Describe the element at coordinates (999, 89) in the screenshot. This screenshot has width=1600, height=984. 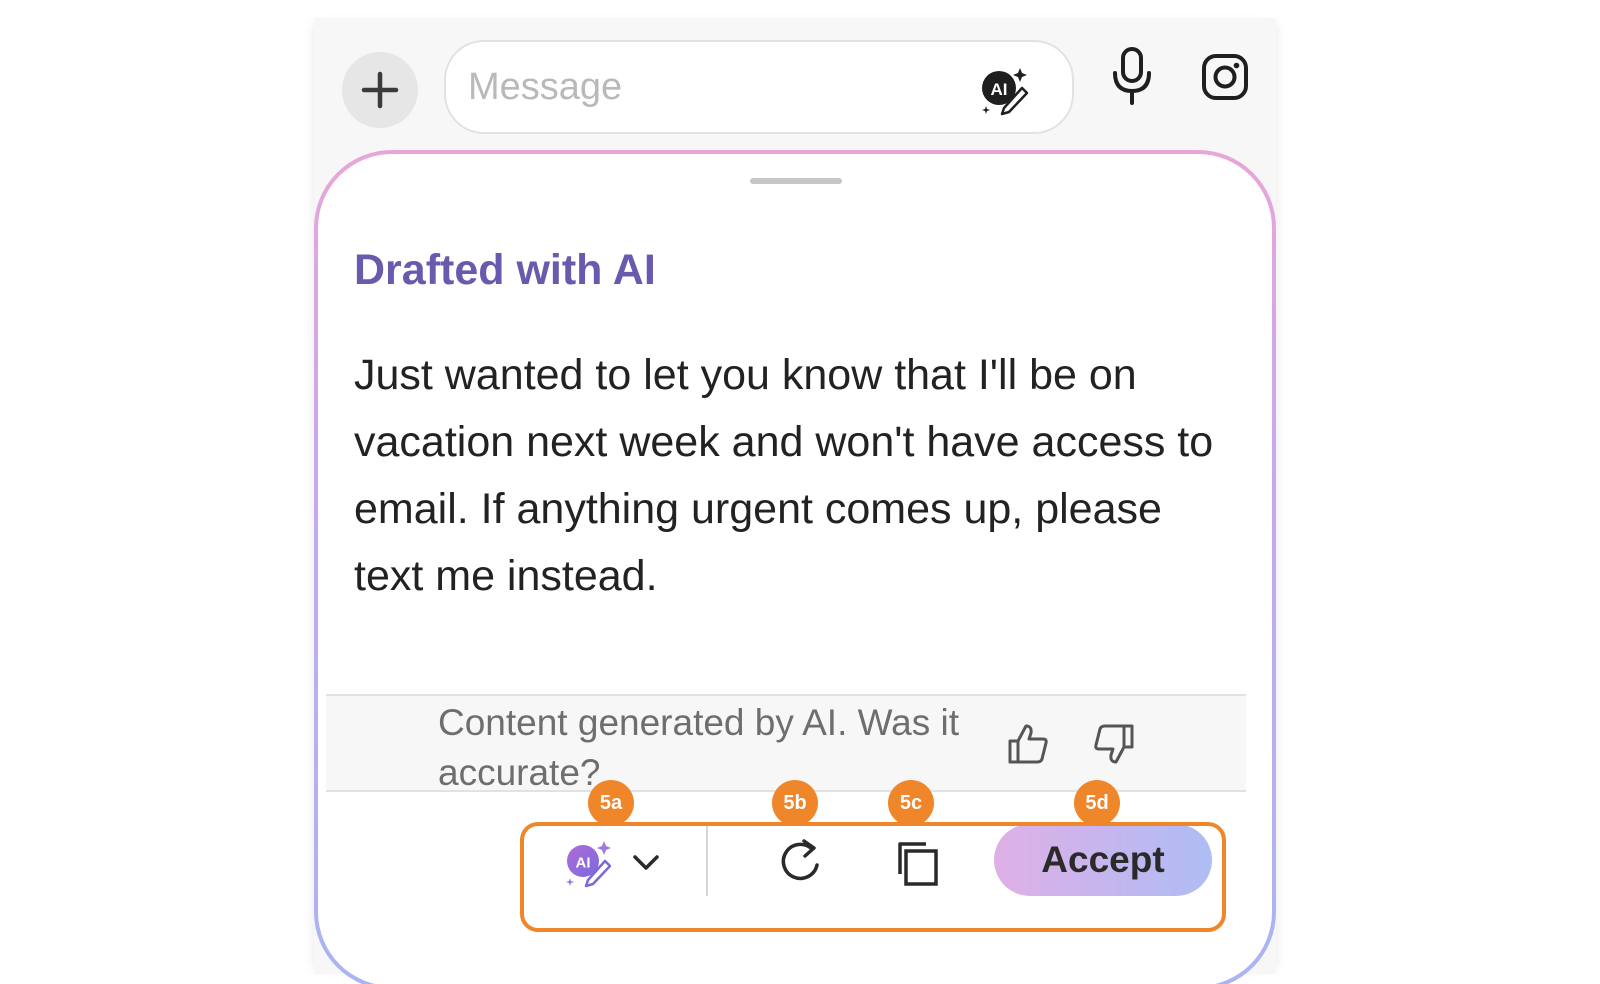
I see `svg-text: AI` at that location.